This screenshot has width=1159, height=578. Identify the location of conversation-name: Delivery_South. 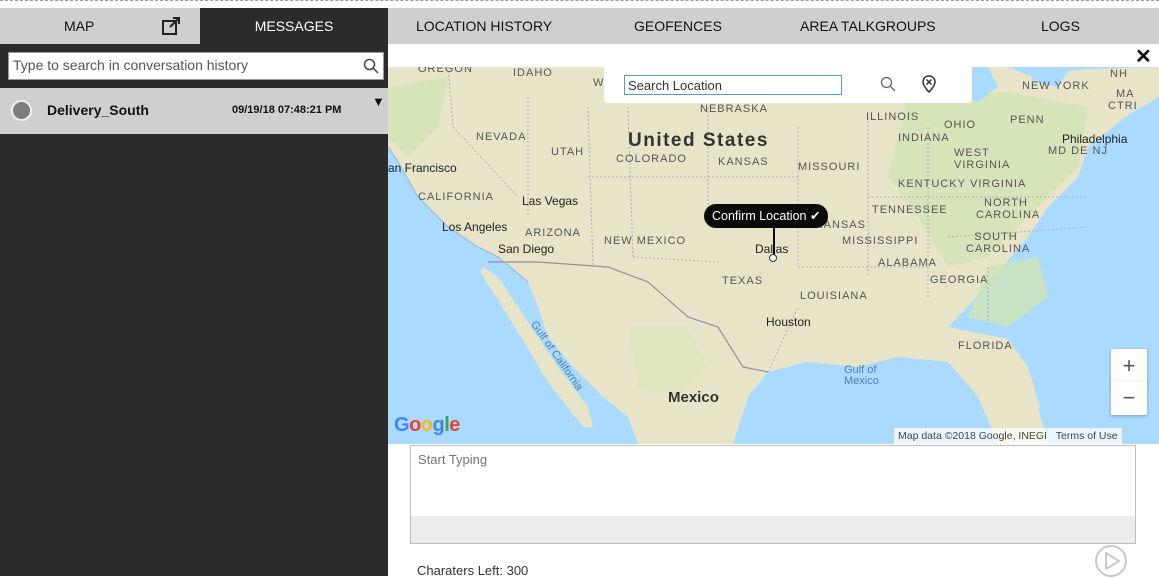
(98, 110).